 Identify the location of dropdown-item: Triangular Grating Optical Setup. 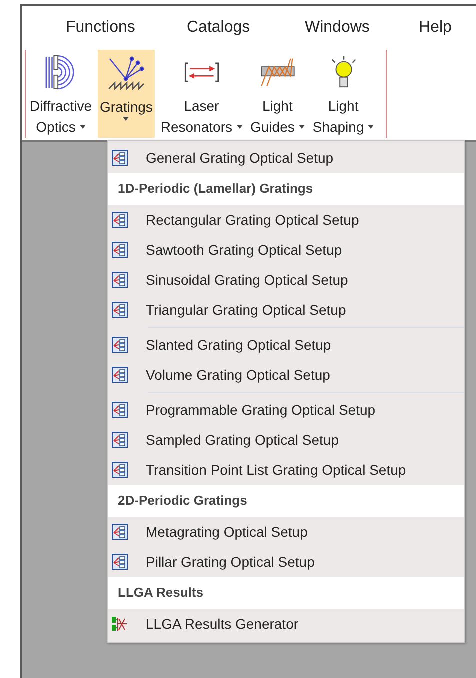
(286, 310).